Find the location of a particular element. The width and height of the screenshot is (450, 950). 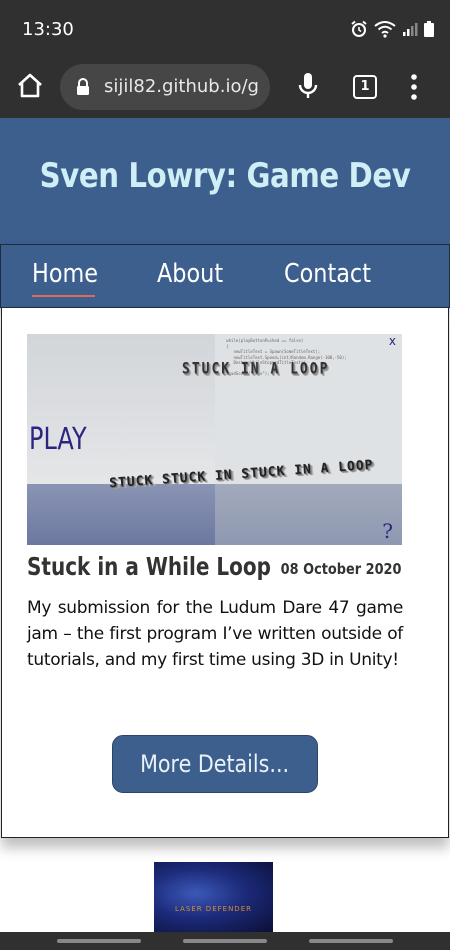

thumbnail-floor-panel is located at coordinates (308, 514).